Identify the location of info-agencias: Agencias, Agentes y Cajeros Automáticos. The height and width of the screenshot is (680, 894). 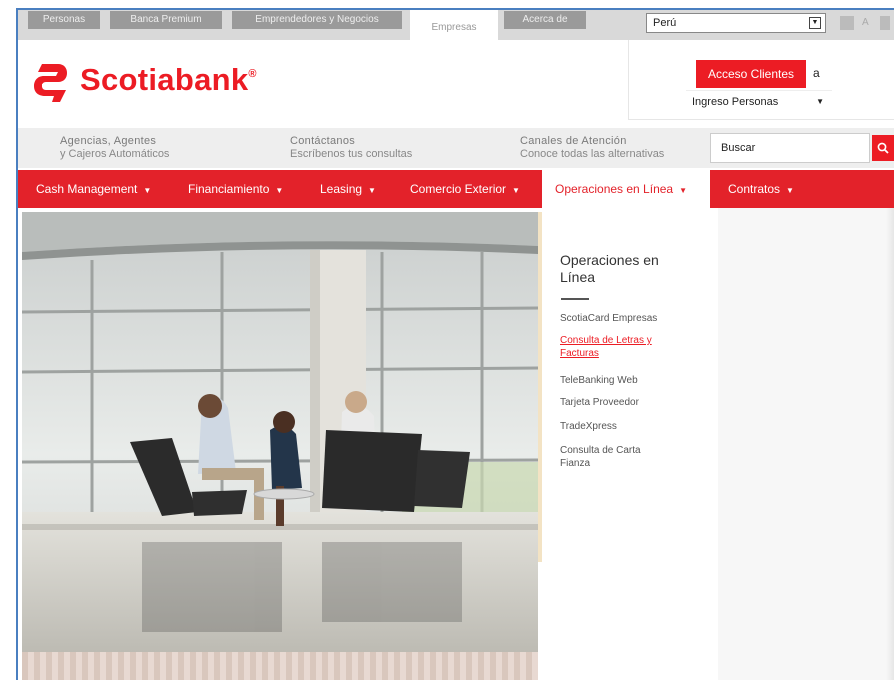
(114, 148).